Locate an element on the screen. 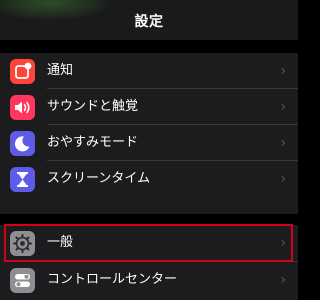 The image size is (320, 300). settings-row-label: 一般 is located at coordinates (60, 242).